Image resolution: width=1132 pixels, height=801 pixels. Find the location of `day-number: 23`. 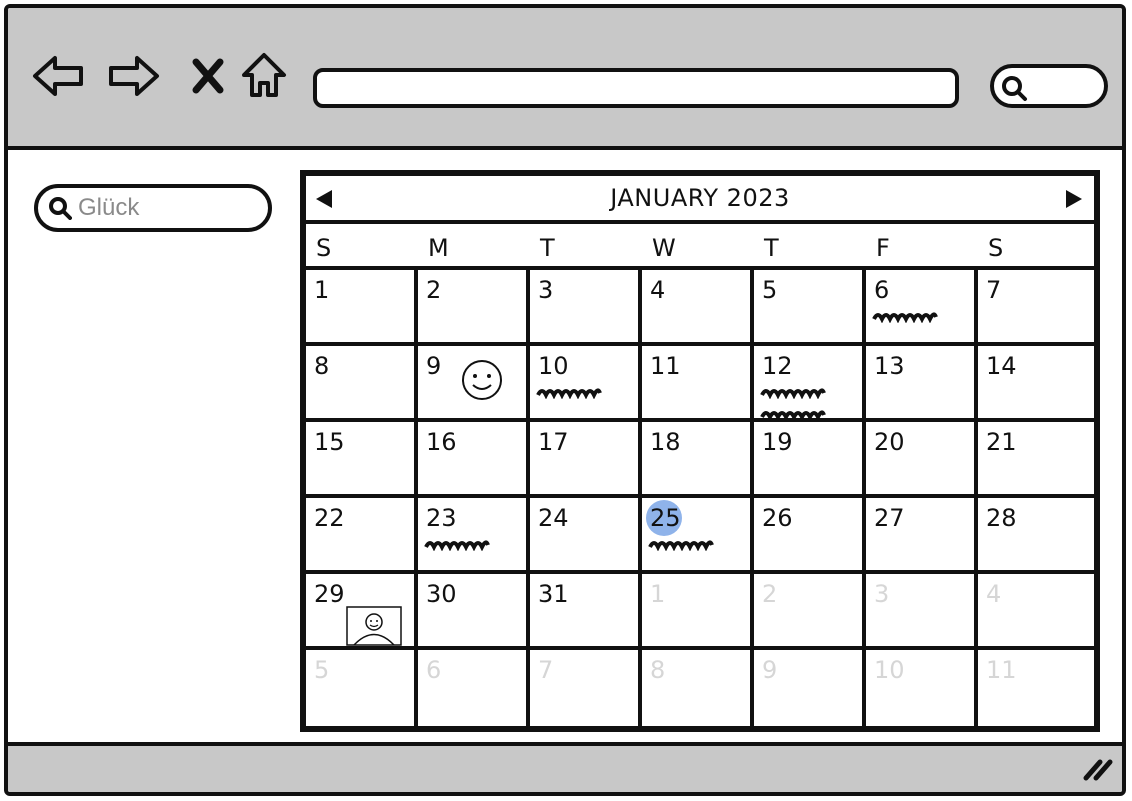

day-number: 23 is located at coordinates (441, 518).